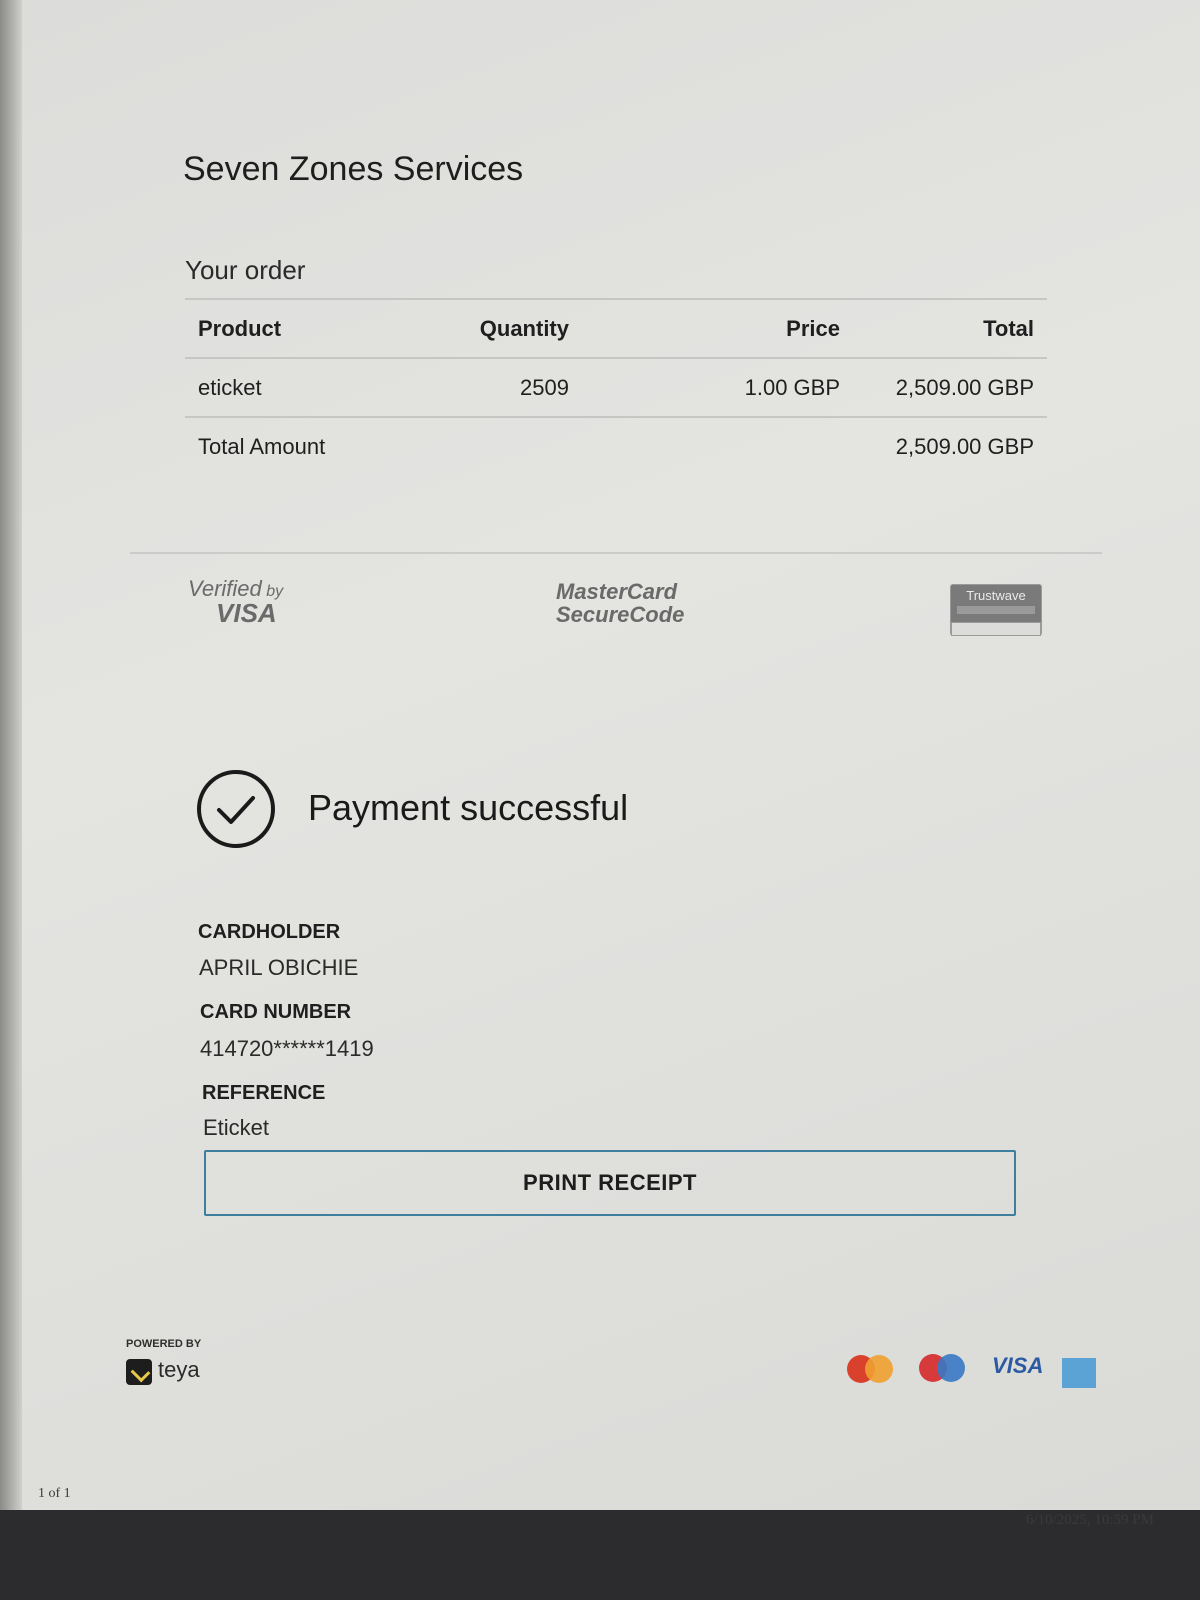  I want to click on maestro-icon, so click(942, 1368).